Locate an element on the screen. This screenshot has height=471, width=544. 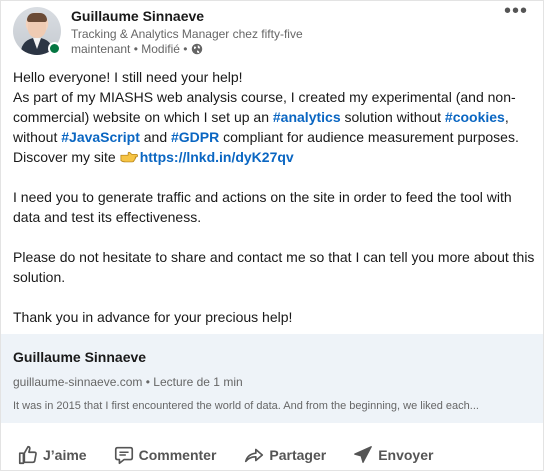
send-label: Envoyer is located at coordinates (406, 454).